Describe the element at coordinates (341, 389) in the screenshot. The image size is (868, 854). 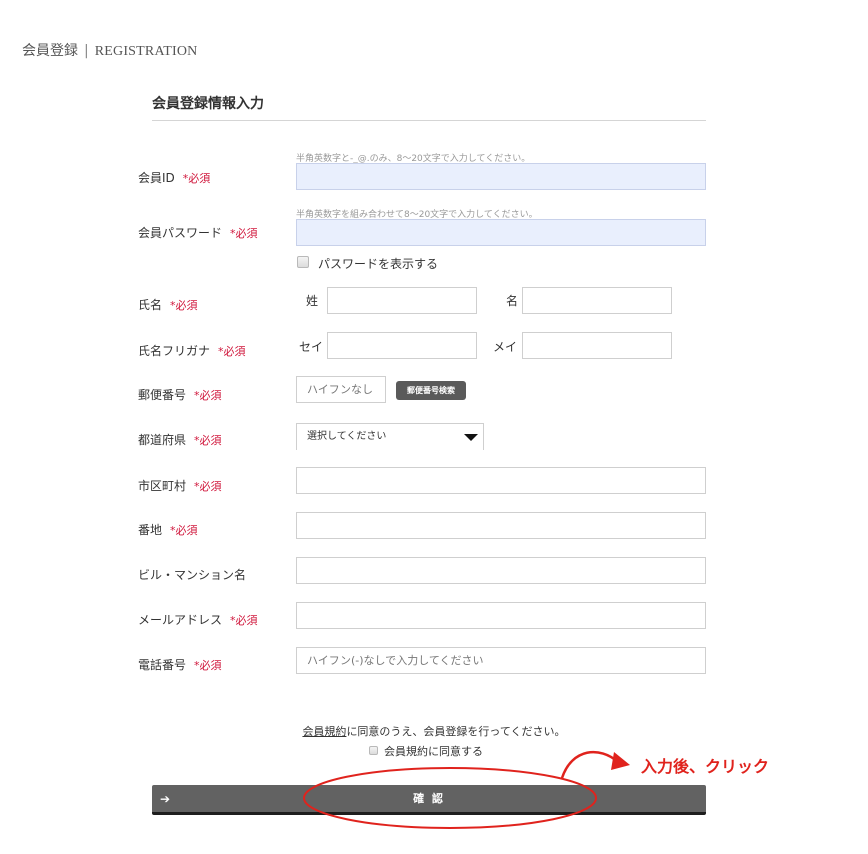
I see `postal-code-input: ハイフンなし` at that location.